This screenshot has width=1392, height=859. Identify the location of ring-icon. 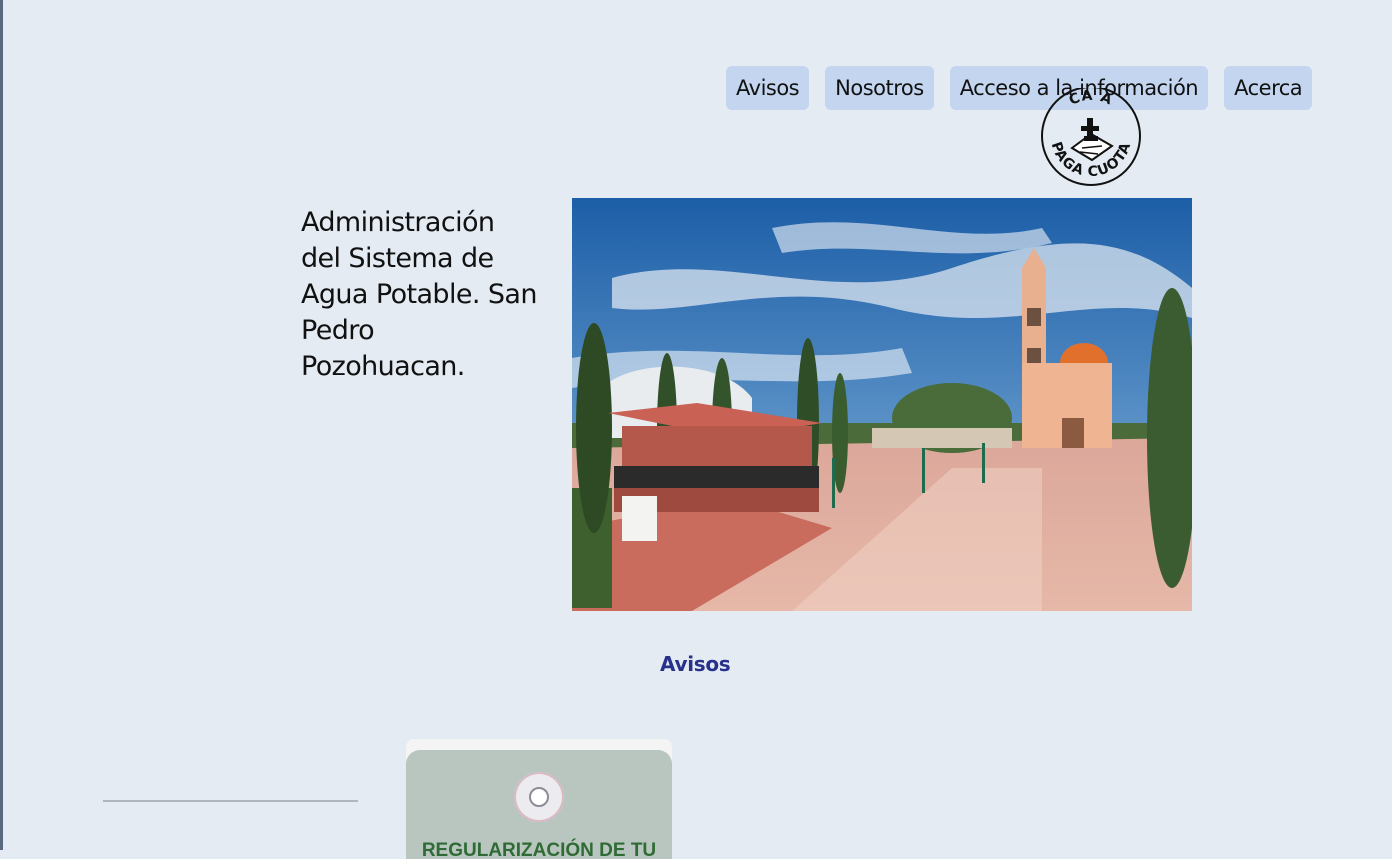
(539, 797).